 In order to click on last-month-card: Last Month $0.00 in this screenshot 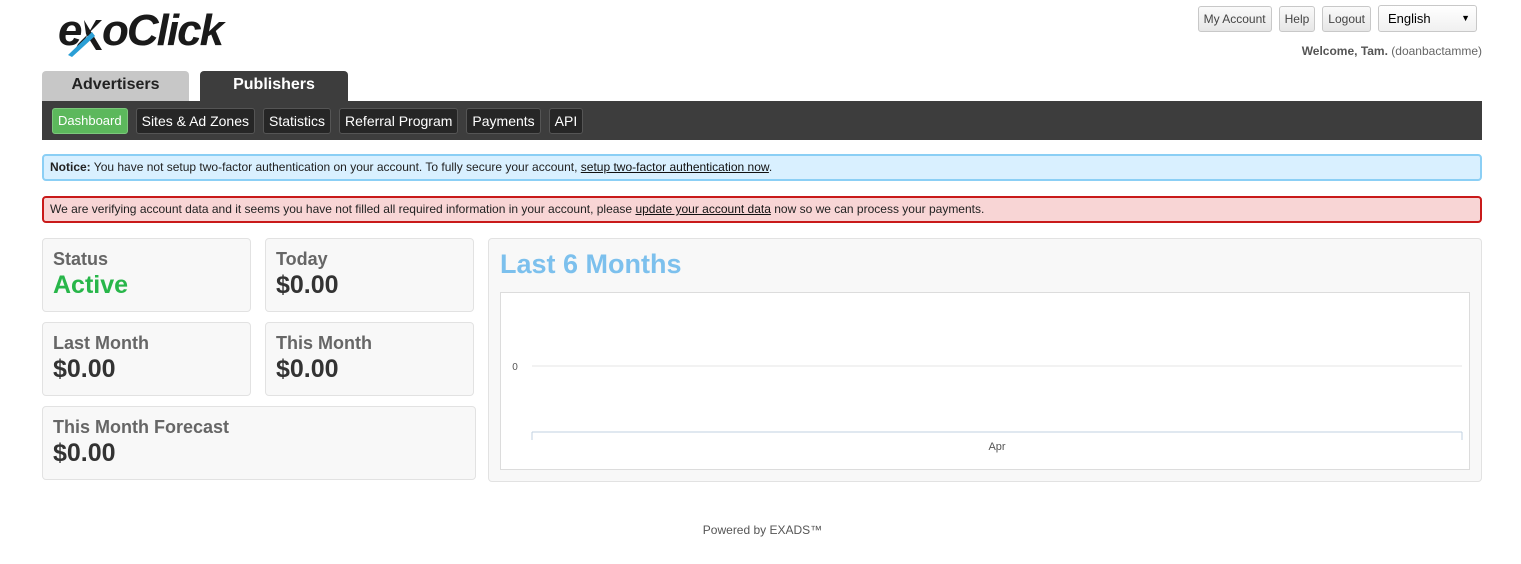, I will do `click(146, 359)`.